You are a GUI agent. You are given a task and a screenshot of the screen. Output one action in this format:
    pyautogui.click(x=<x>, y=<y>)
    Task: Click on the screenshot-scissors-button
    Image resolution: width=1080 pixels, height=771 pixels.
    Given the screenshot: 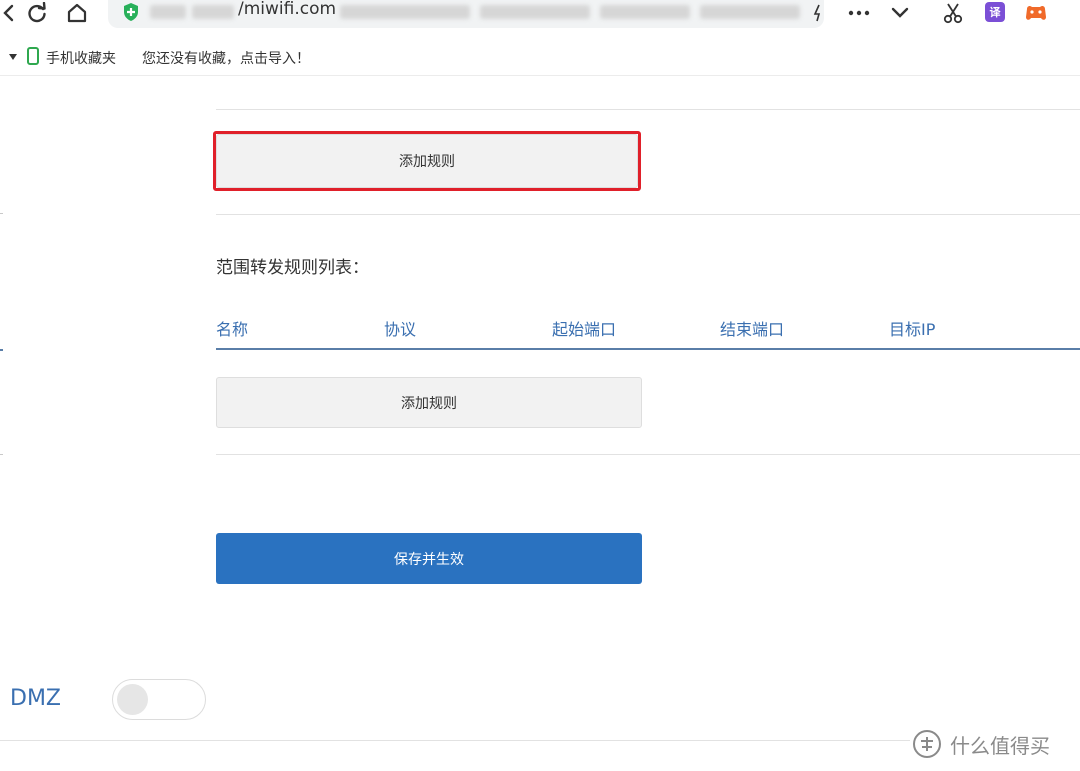 What is the action you would take?
    pyautogui.click(x=953, y=13)
    